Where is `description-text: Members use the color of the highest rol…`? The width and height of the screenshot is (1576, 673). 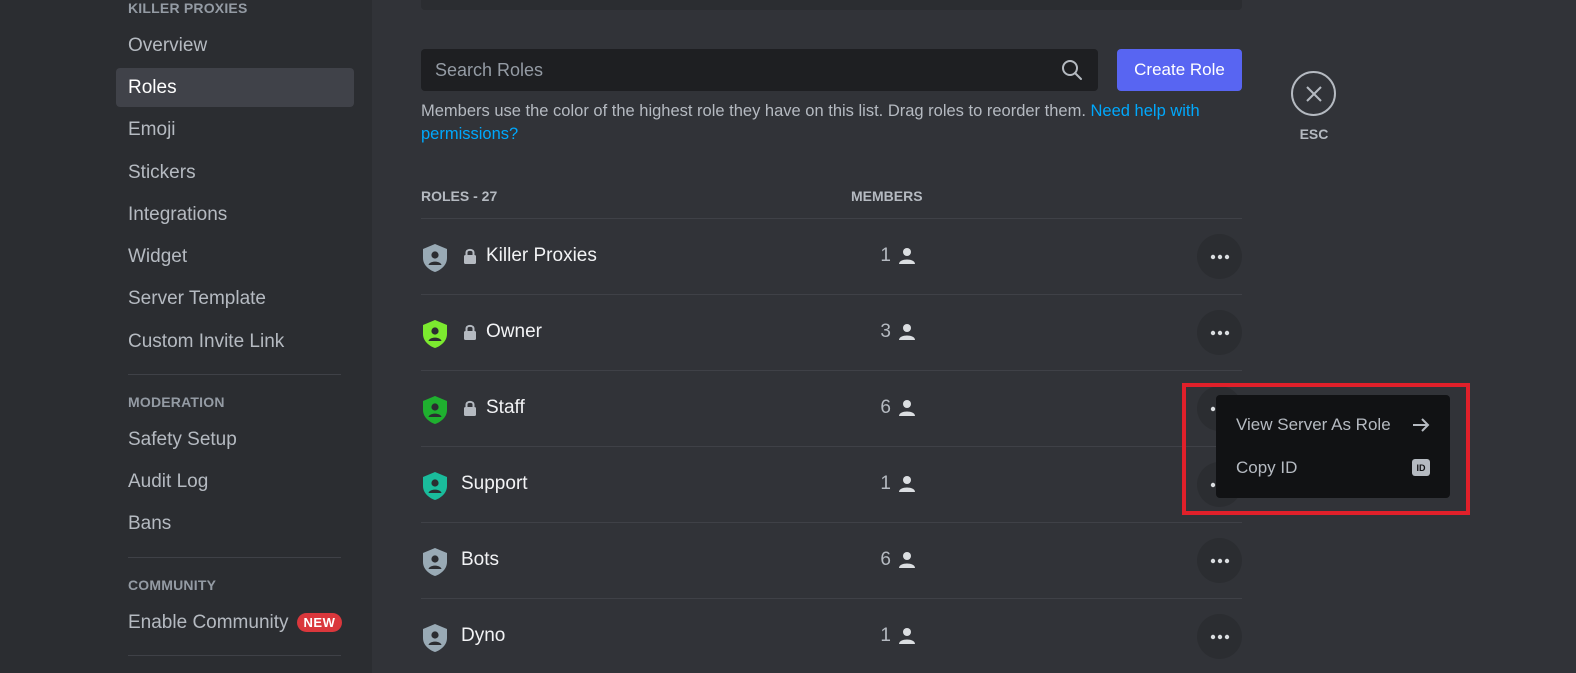
description-text: Members use the color of the highest rol… is located at coordinates (753, 111).